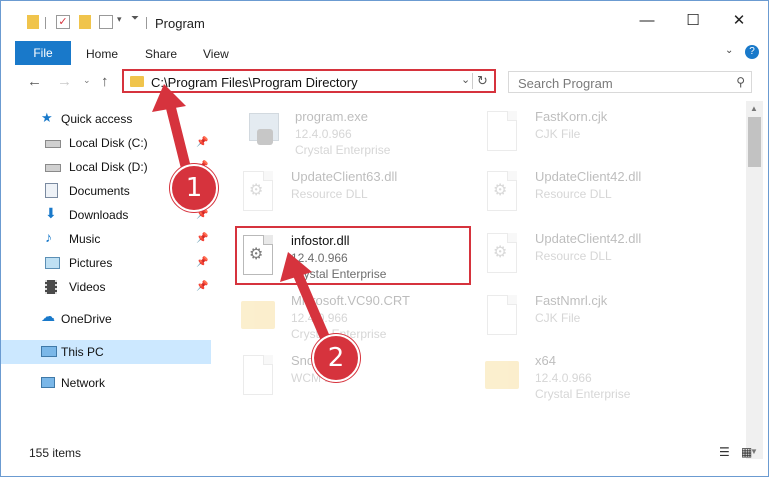 Image resolution: width=769 pixels, height=477 pixels. I want to click on annotation-arrows, so click(241, 214).